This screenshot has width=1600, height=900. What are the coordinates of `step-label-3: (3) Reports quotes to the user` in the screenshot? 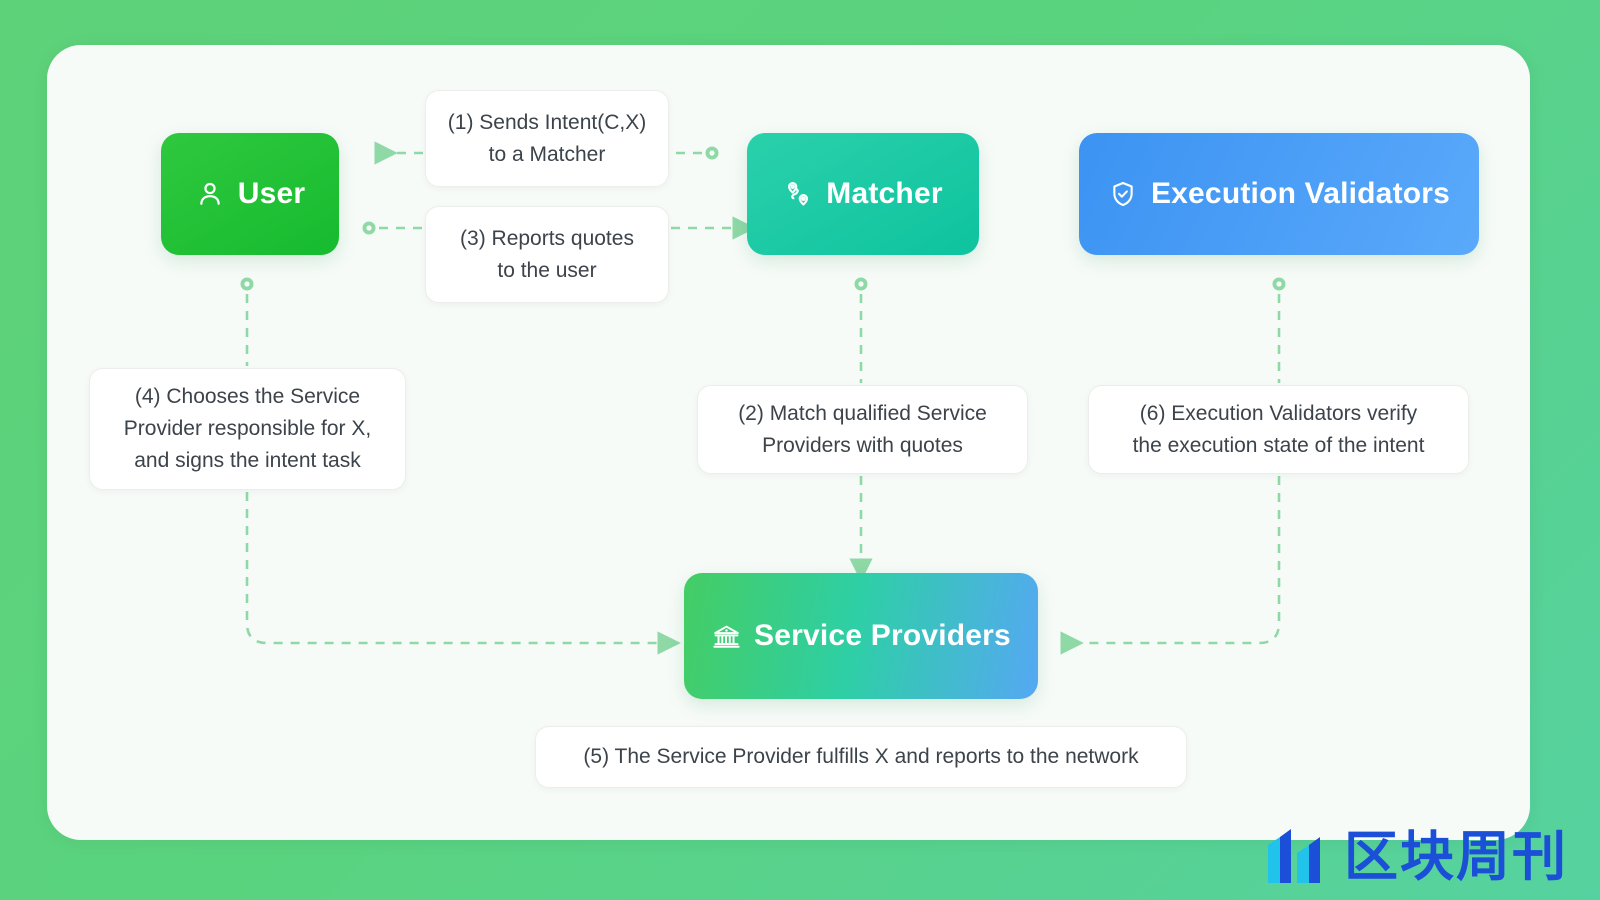 It's located at (547, 254).